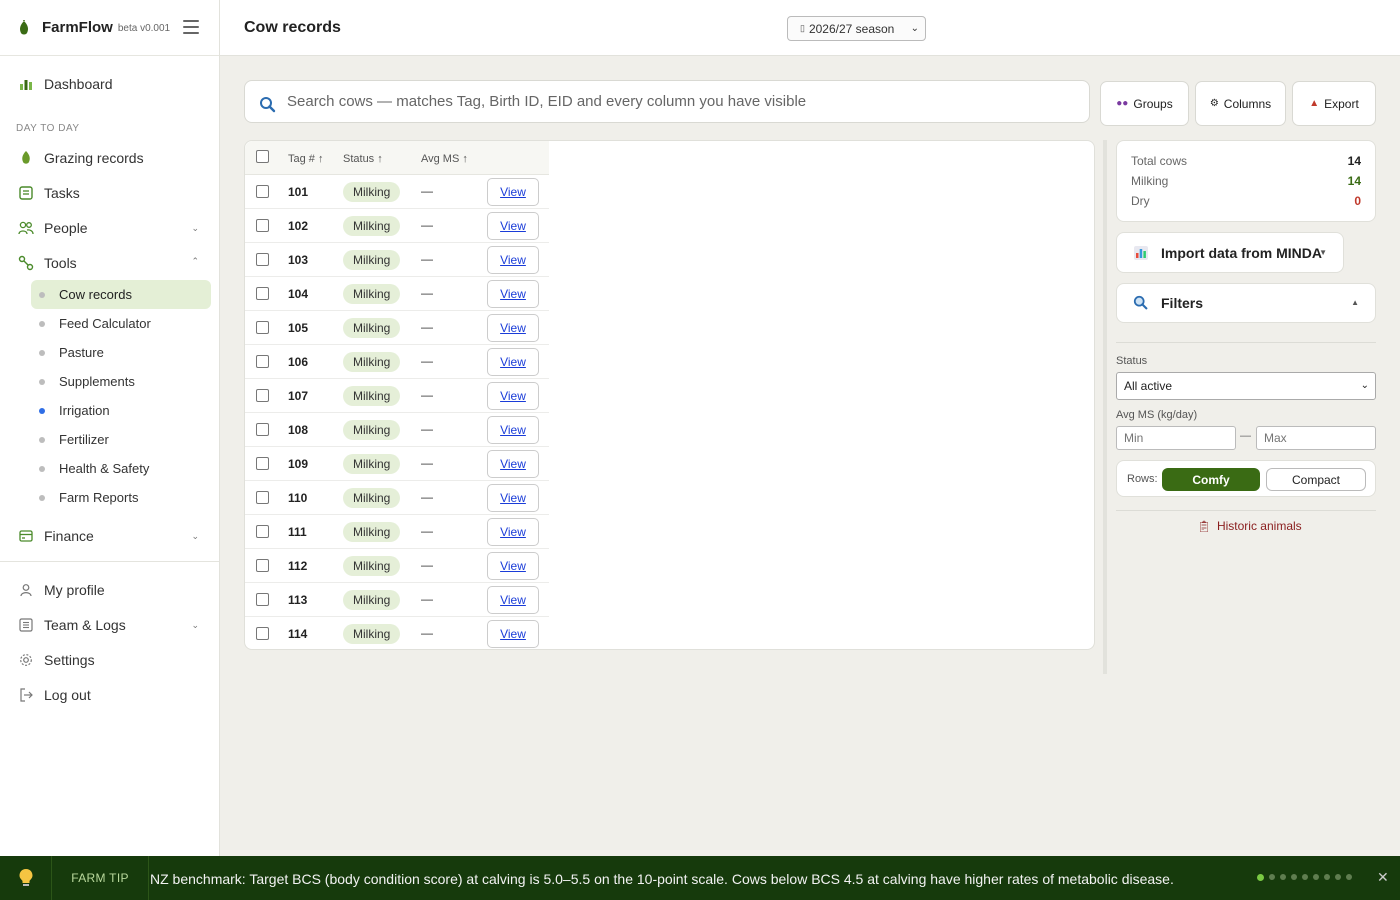 The width and height of the screenshot is (1400, 900). I want to click on checklist-icon, so click(26, 193).